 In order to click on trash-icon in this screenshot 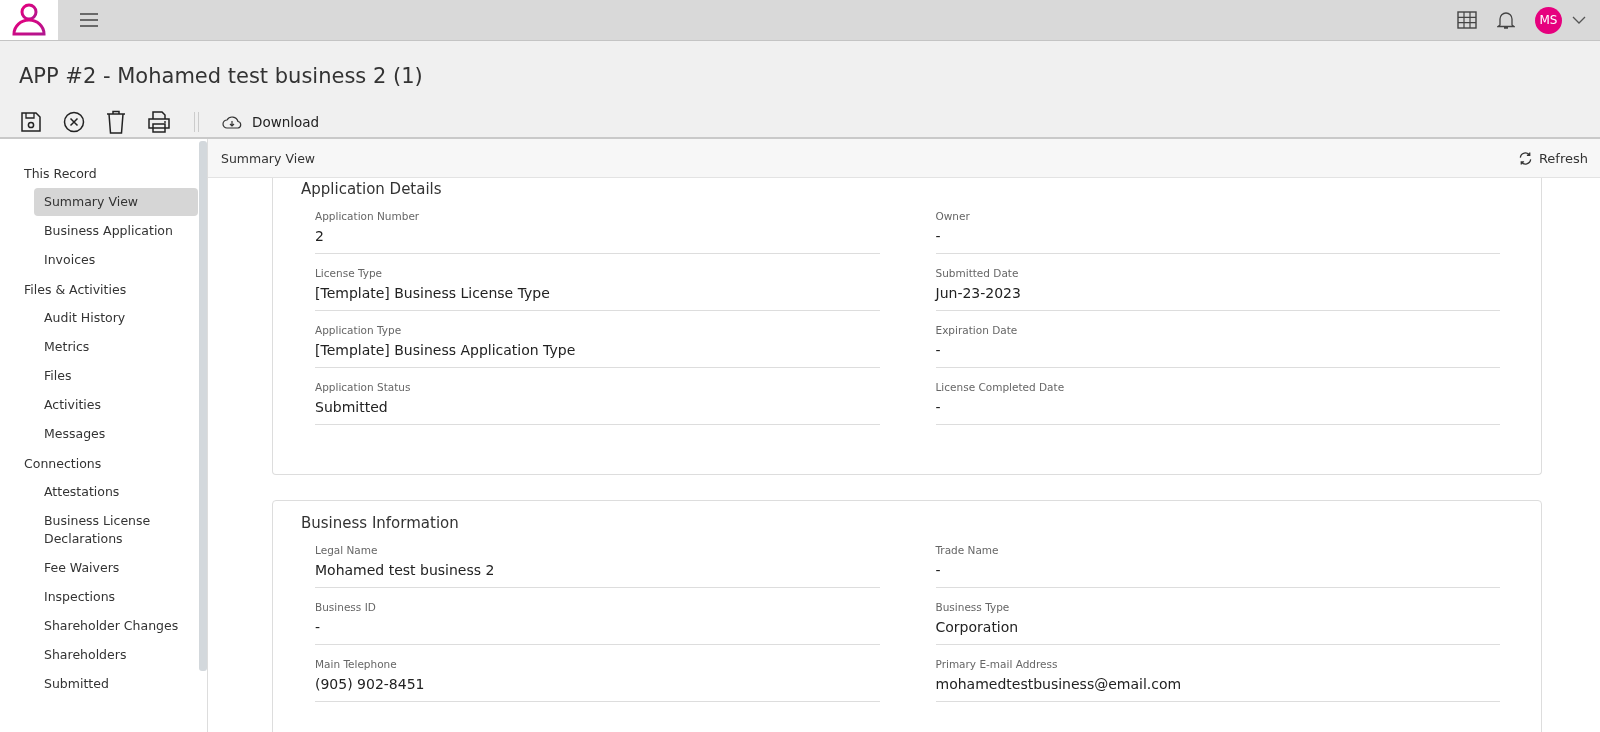, I will do `click(116, 122)`.